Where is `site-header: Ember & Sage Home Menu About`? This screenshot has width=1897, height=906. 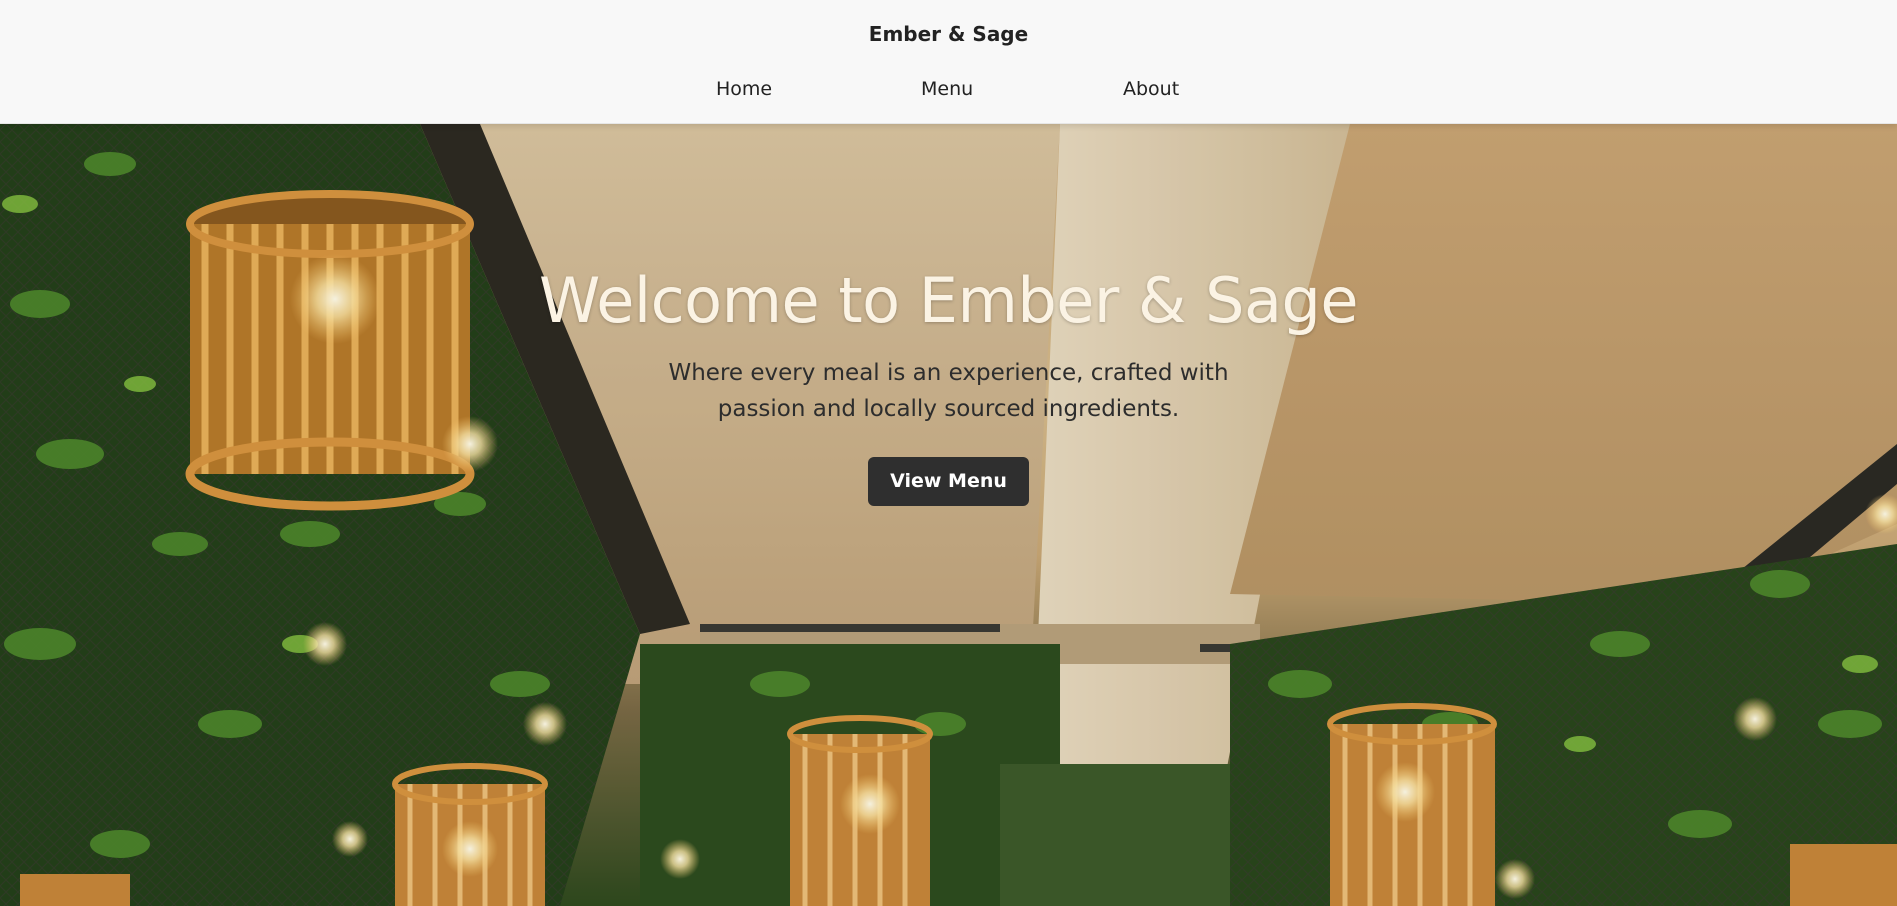 site-header: Ember & Sage Home Menu About is located at coordinates (948, 62).